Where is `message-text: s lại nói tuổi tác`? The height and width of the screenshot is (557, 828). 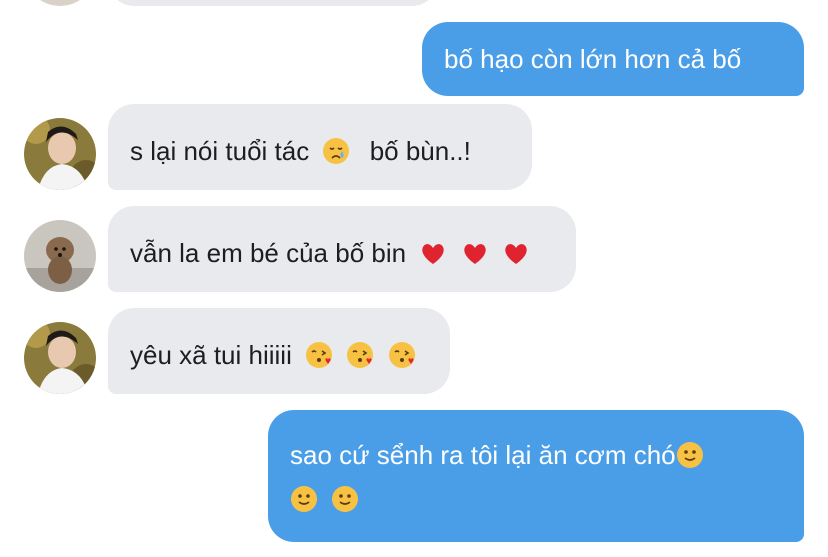 message-text: s lại nói tuổi tác is located at coordinates (220, 151).